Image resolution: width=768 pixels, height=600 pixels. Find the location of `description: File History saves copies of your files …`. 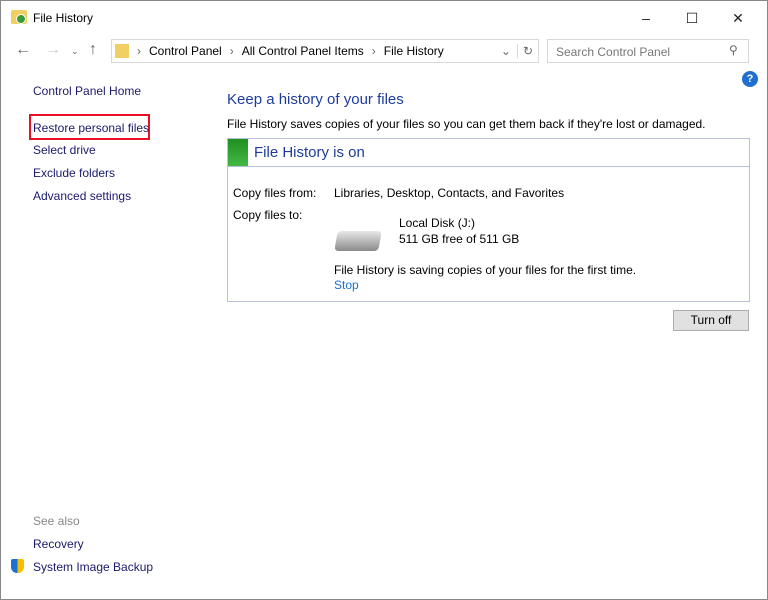

description: File History saves copies of your files … is located at coordinates (466, 124).